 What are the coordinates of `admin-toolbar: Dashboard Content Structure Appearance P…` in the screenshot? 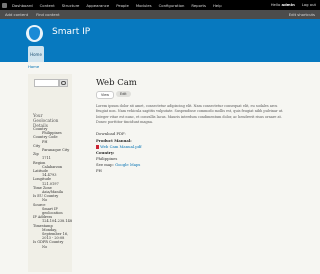 It's located at (160, 9).